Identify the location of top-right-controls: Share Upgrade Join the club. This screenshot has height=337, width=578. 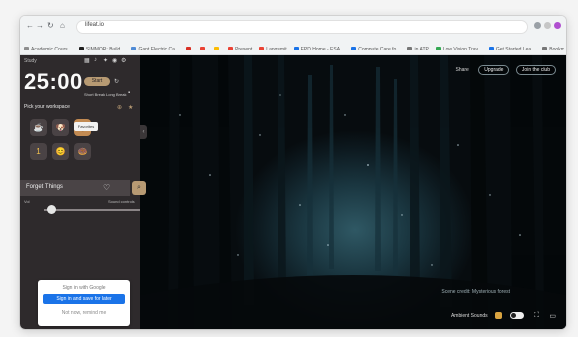
(505, 70).